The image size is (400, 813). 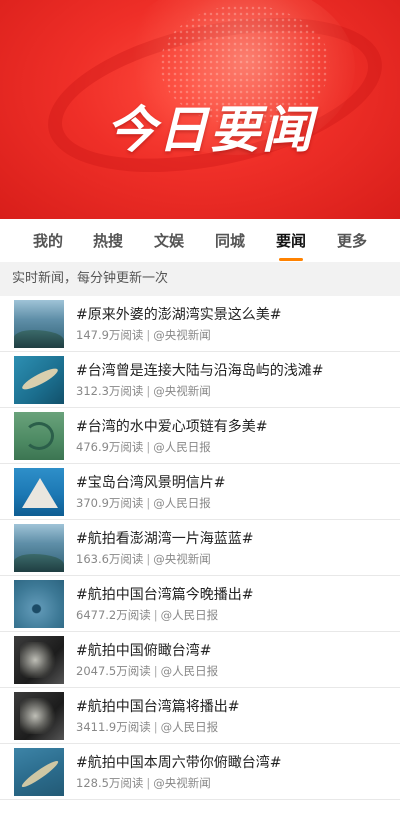 What do you see at coordinates (200, 492) in the screenshot?
I see `list-item: #宝岛台湾风景明信片# 370.9万阅读 | @人民日报` at bounding box center [200, 492].